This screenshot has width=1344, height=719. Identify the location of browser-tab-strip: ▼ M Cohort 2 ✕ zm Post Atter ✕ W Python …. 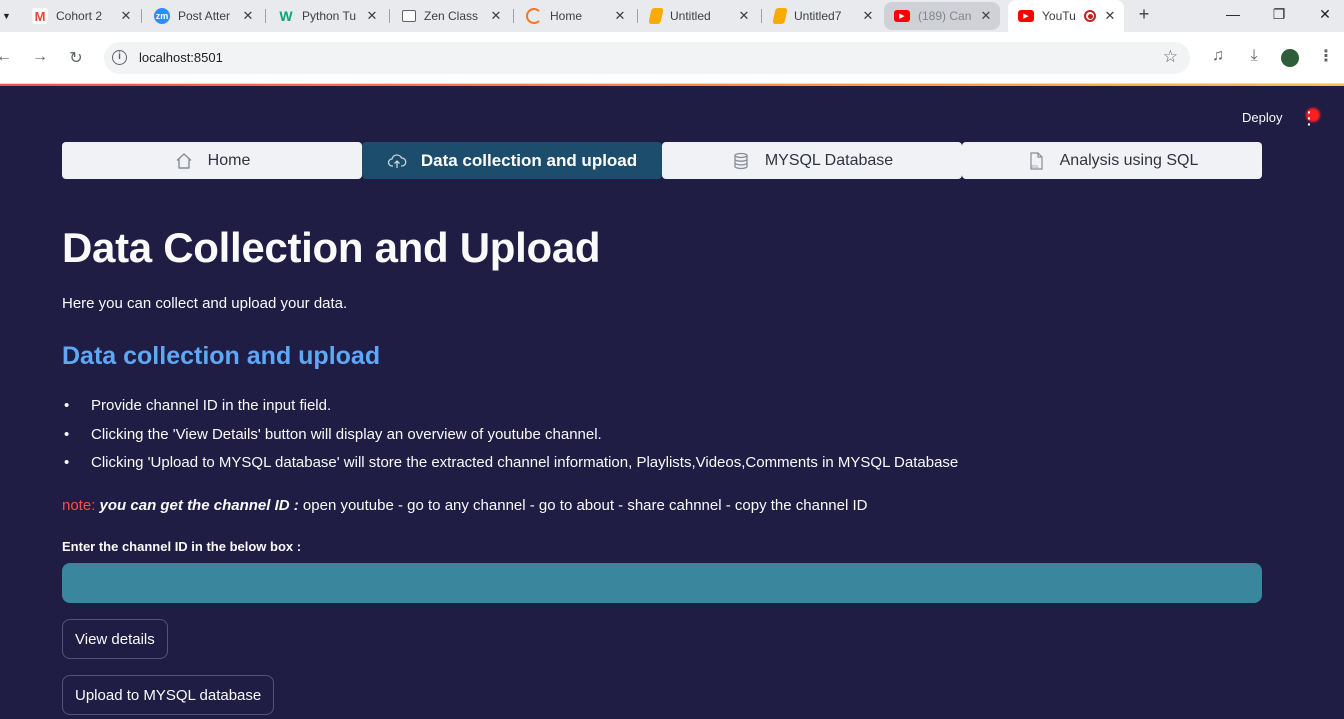
(672, 16).